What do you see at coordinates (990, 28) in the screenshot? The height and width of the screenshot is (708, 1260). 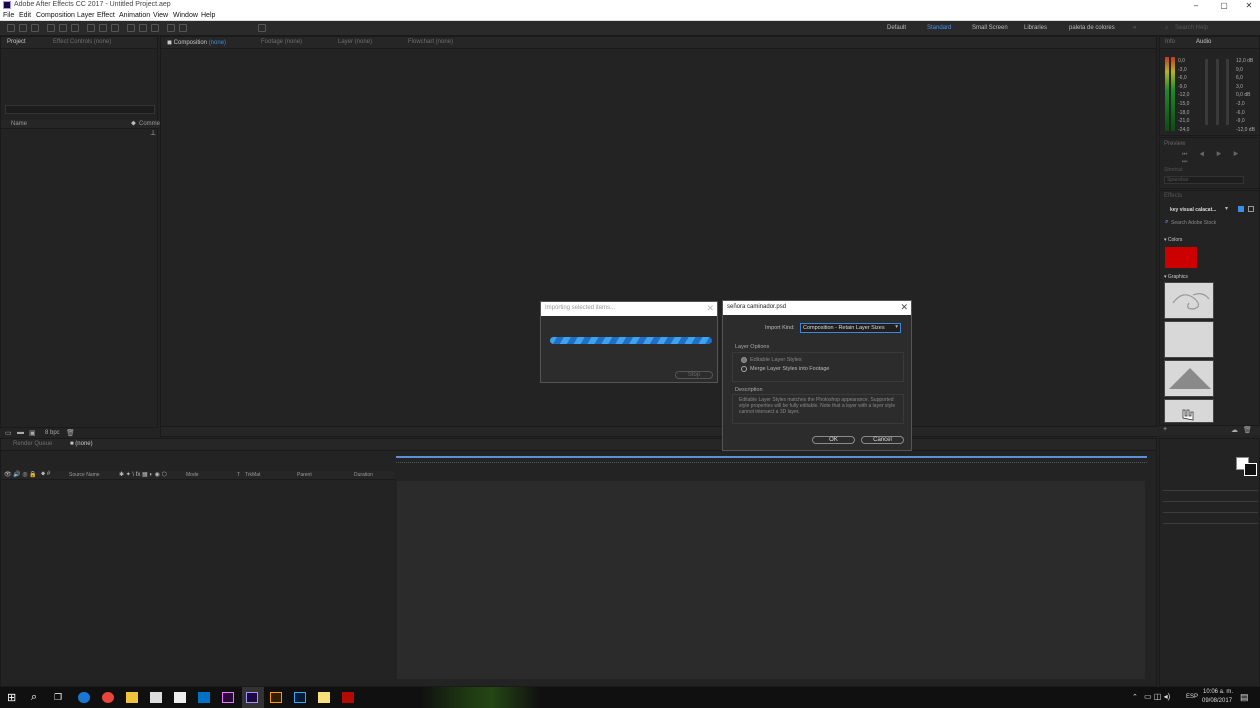 I see `workspace-small-screen: Small Screen` at bounding box center [990, 28].